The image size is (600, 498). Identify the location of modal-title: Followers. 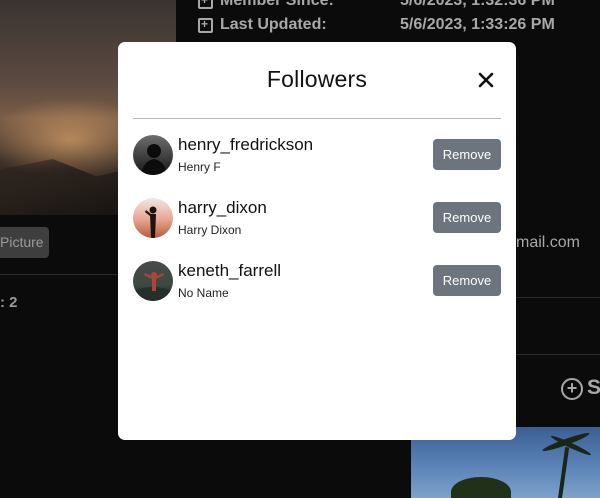
(317, 79).